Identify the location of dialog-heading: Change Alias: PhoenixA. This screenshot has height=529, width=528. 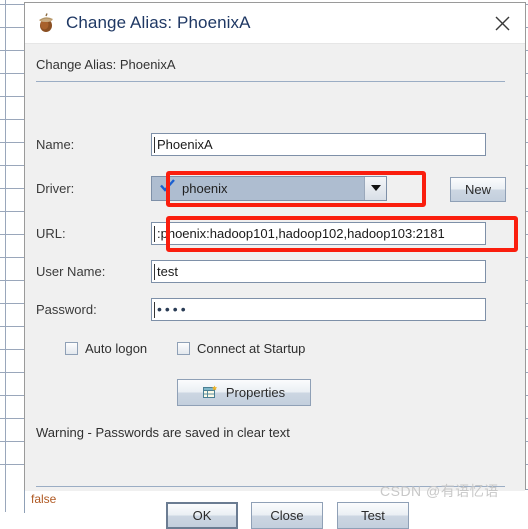
(106, 64).